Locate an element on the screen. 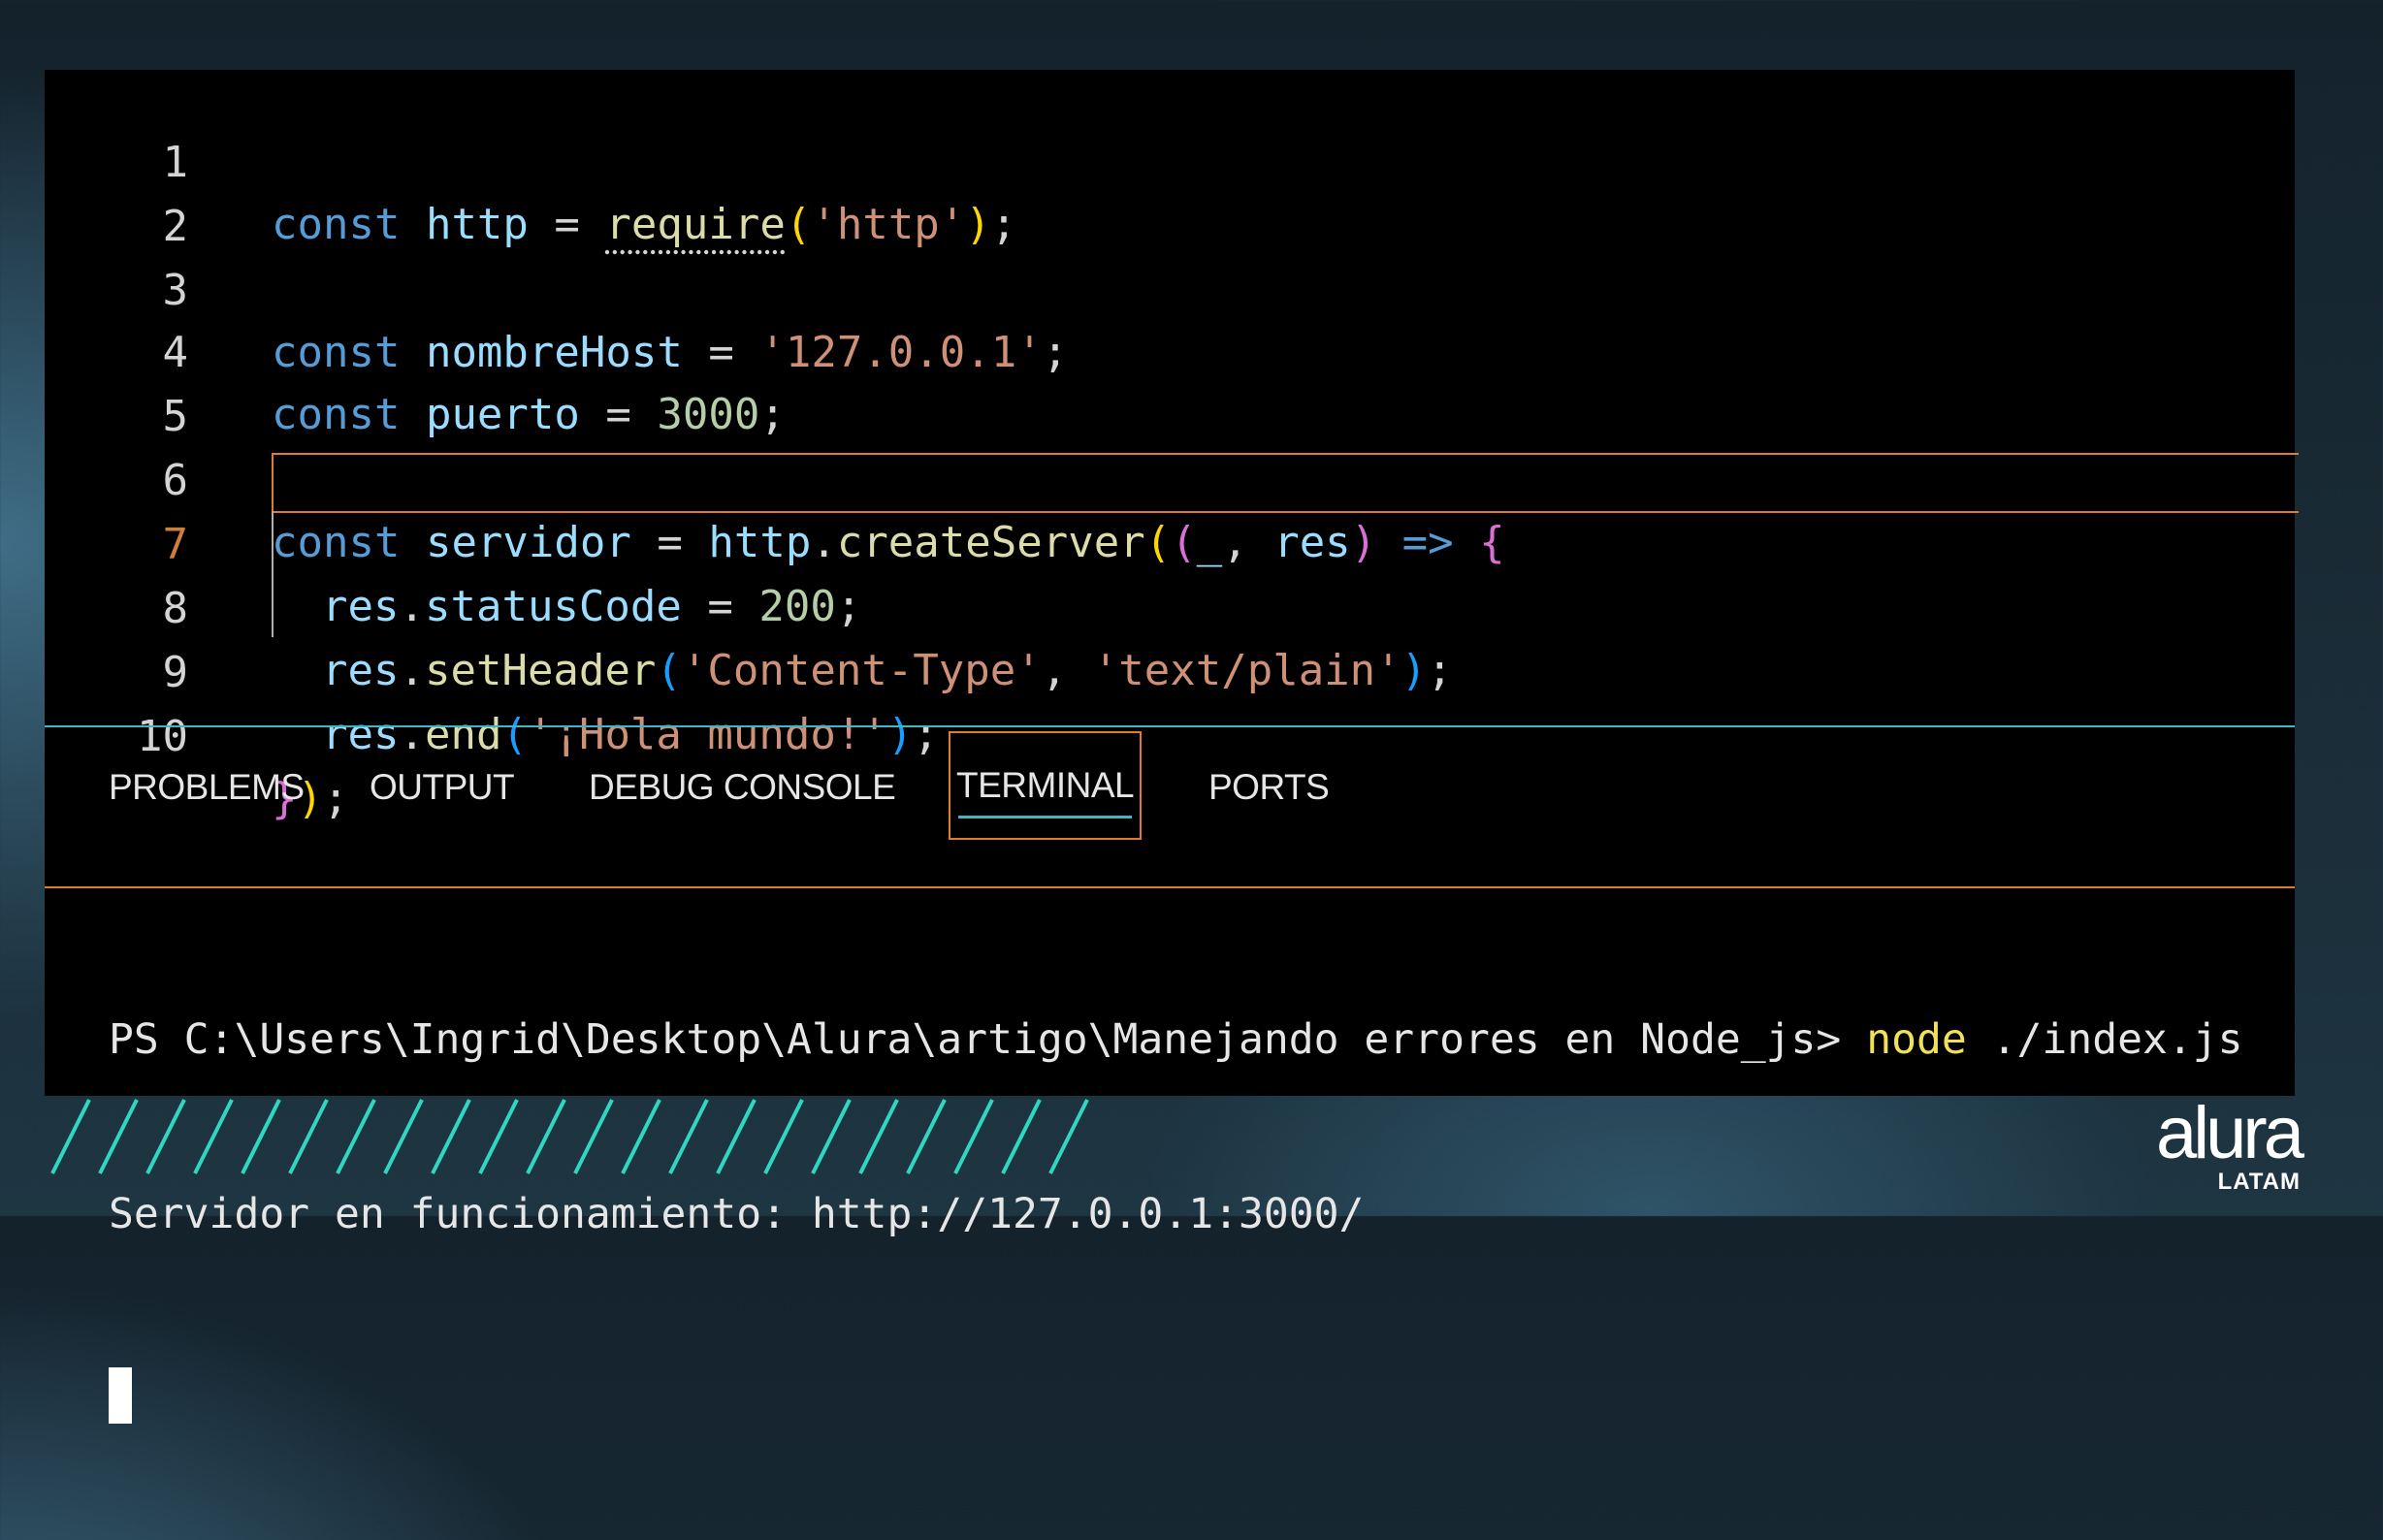 This screenshot has width=2383, height=1540. terminal-divider is located at coordinates (1170, 887).